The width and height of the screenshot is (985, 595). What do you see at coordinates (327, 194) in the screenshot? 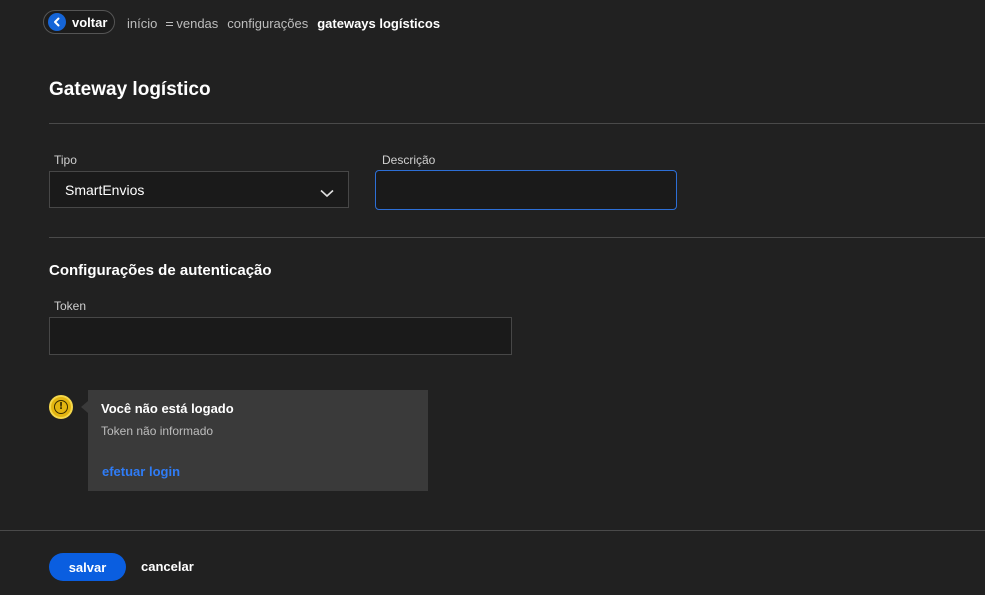
I see `chevron-down-icon` at bounding box center [327, 194].